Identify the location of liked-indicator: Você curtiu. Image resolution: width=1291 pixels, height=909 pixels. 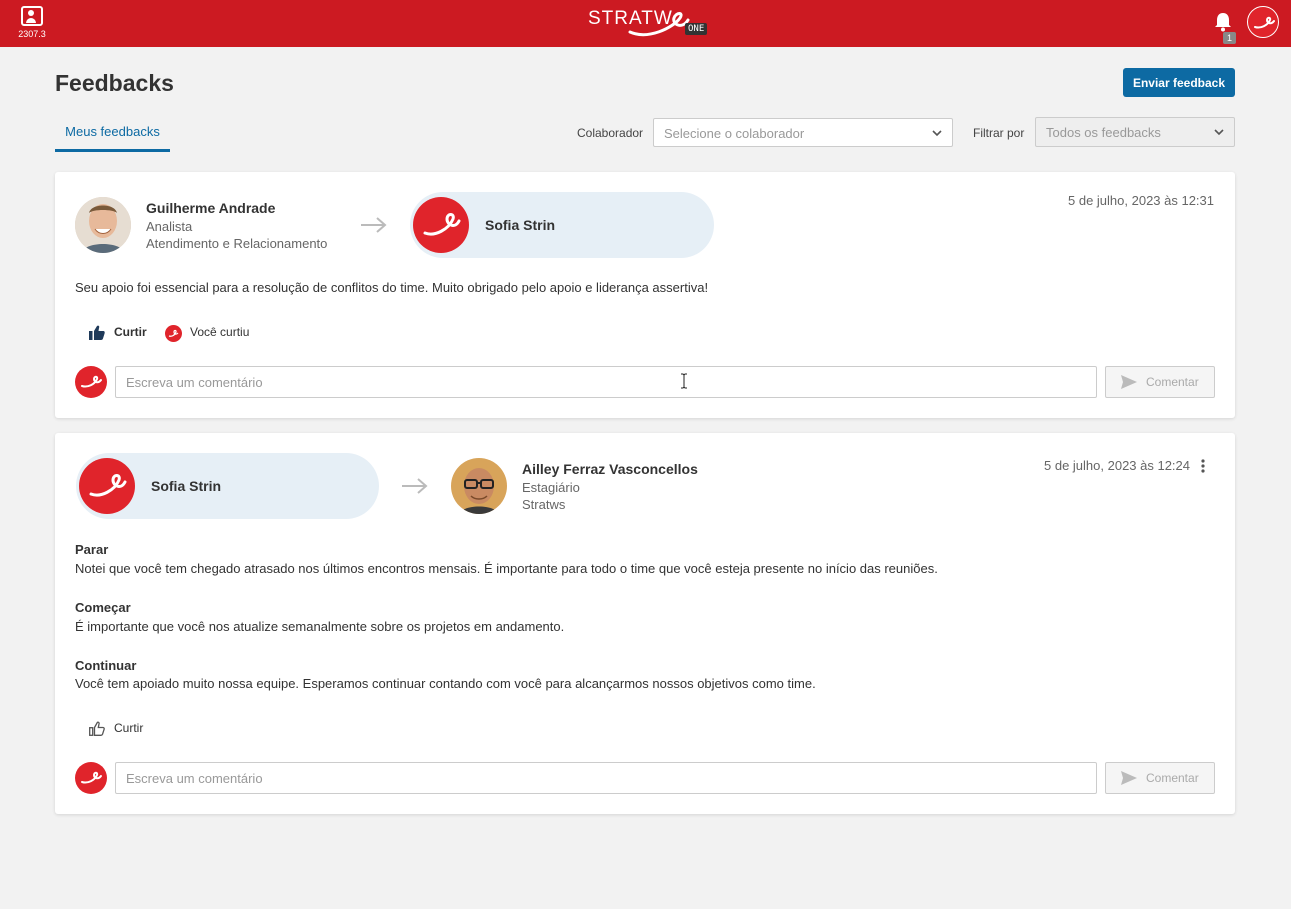
(207, 333).